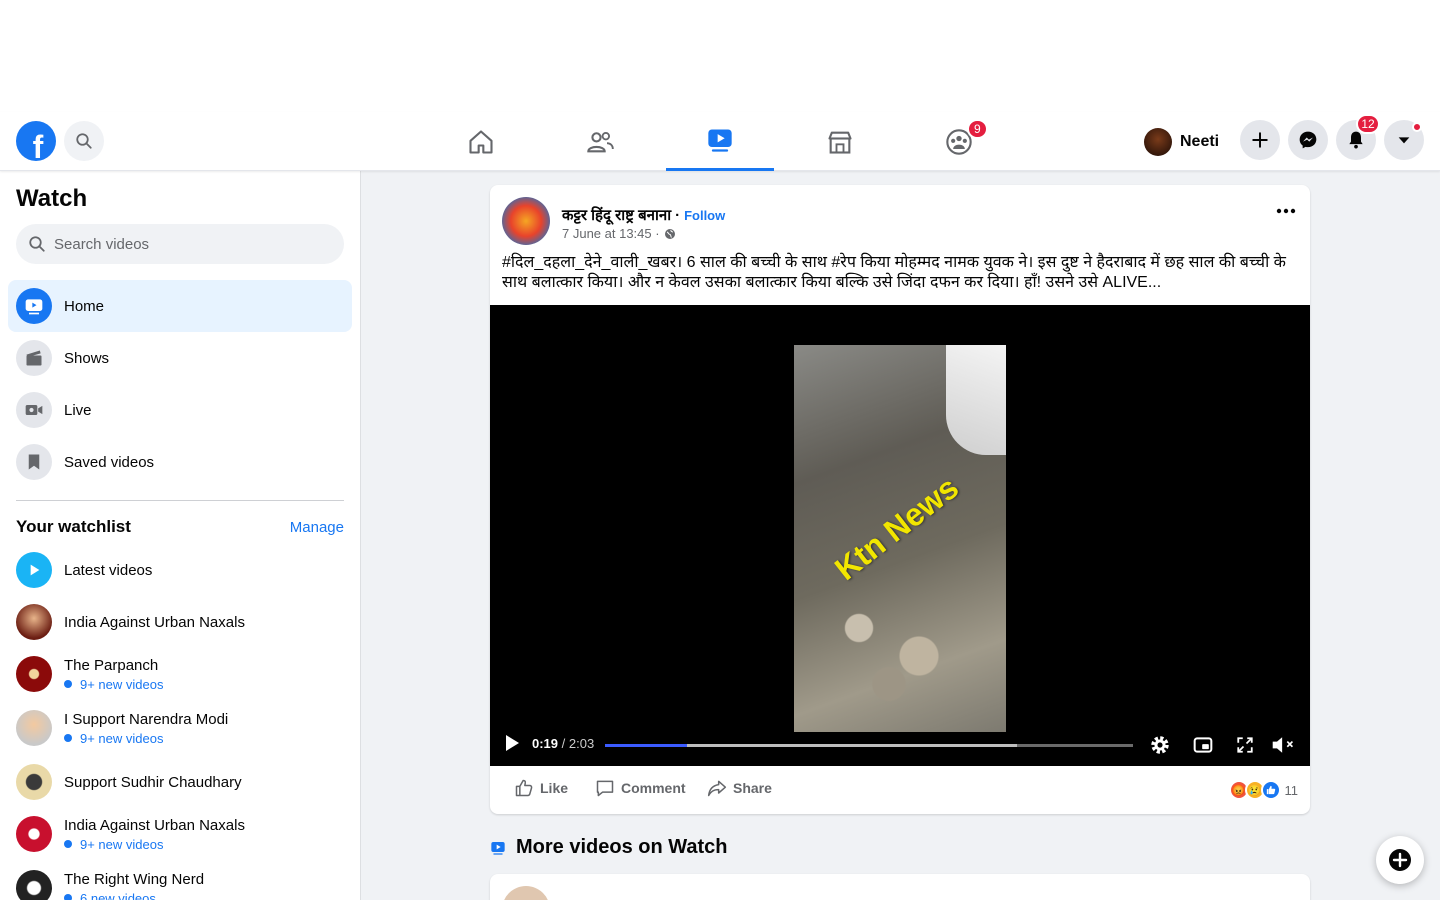 This screenshot has height=900, width=1440. I want to click on sidebar-icon-wrap, so click(34, 410).